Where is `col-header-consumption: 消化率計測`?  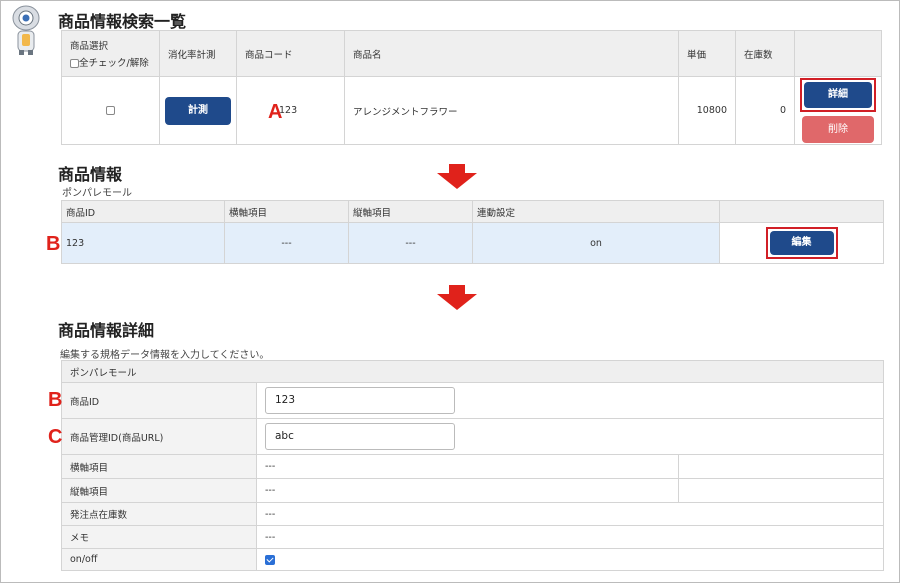 col-header-consumption: 消化率計測 is located at coordinates (198, 53).